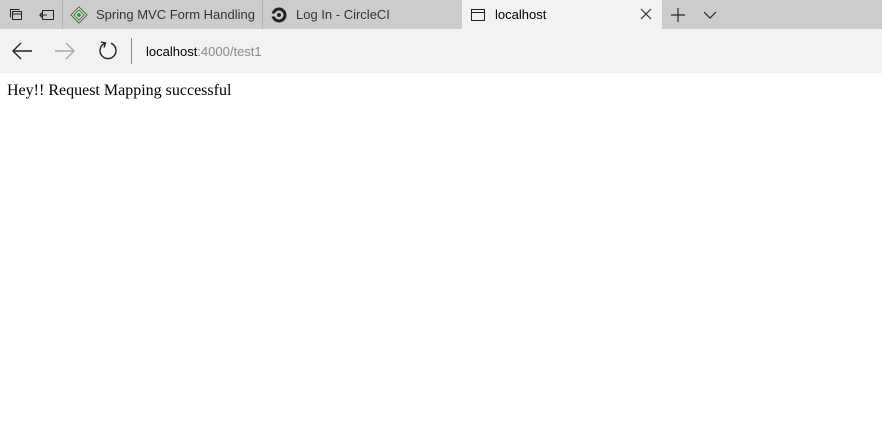 Image resolution: width=882 pixels, height=446 pixels. What do you see at coordinates (343, 14) in the screenshot?
I see `tab-title: Log In - CircleCI` at bounding box center [343, 14].